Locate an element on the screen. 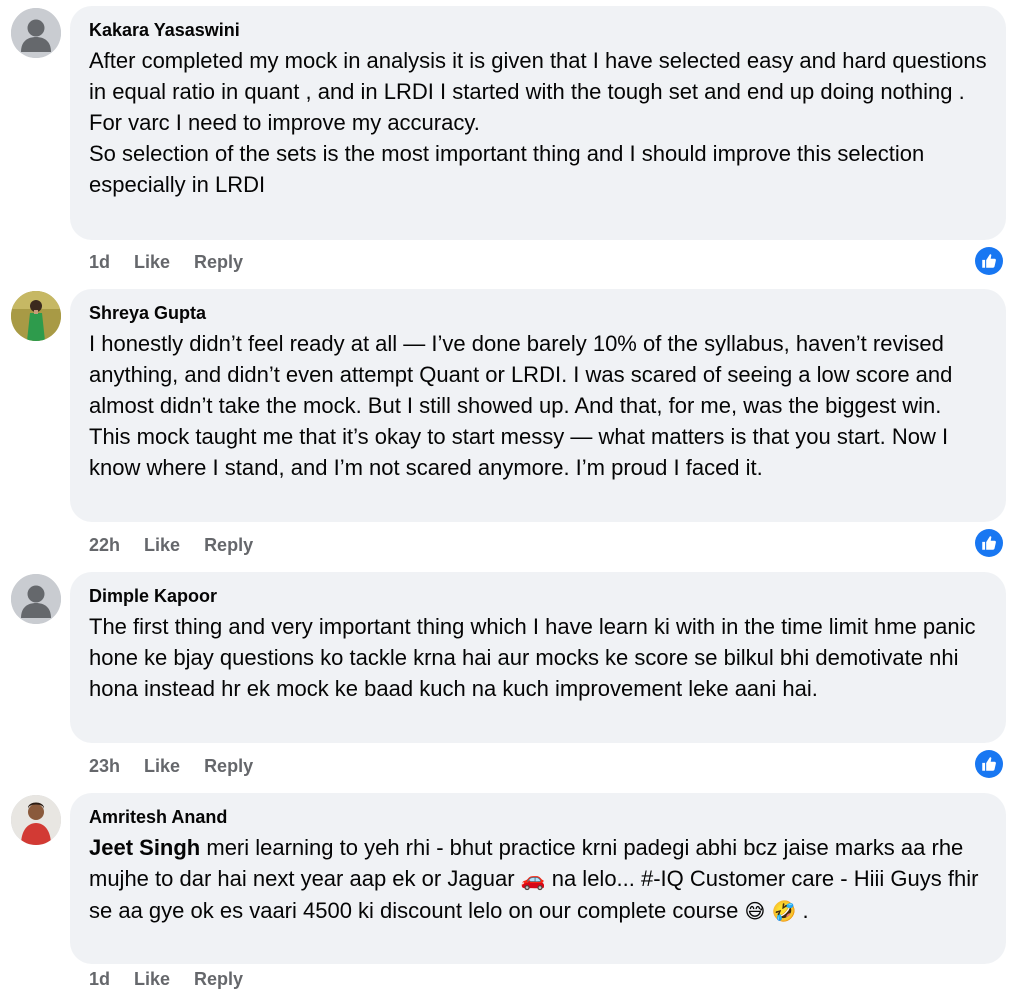 This screenshot has width=1024, height=991. grinning-sweat-emoji-icon: 😅 is located at coordinates (755, 911).